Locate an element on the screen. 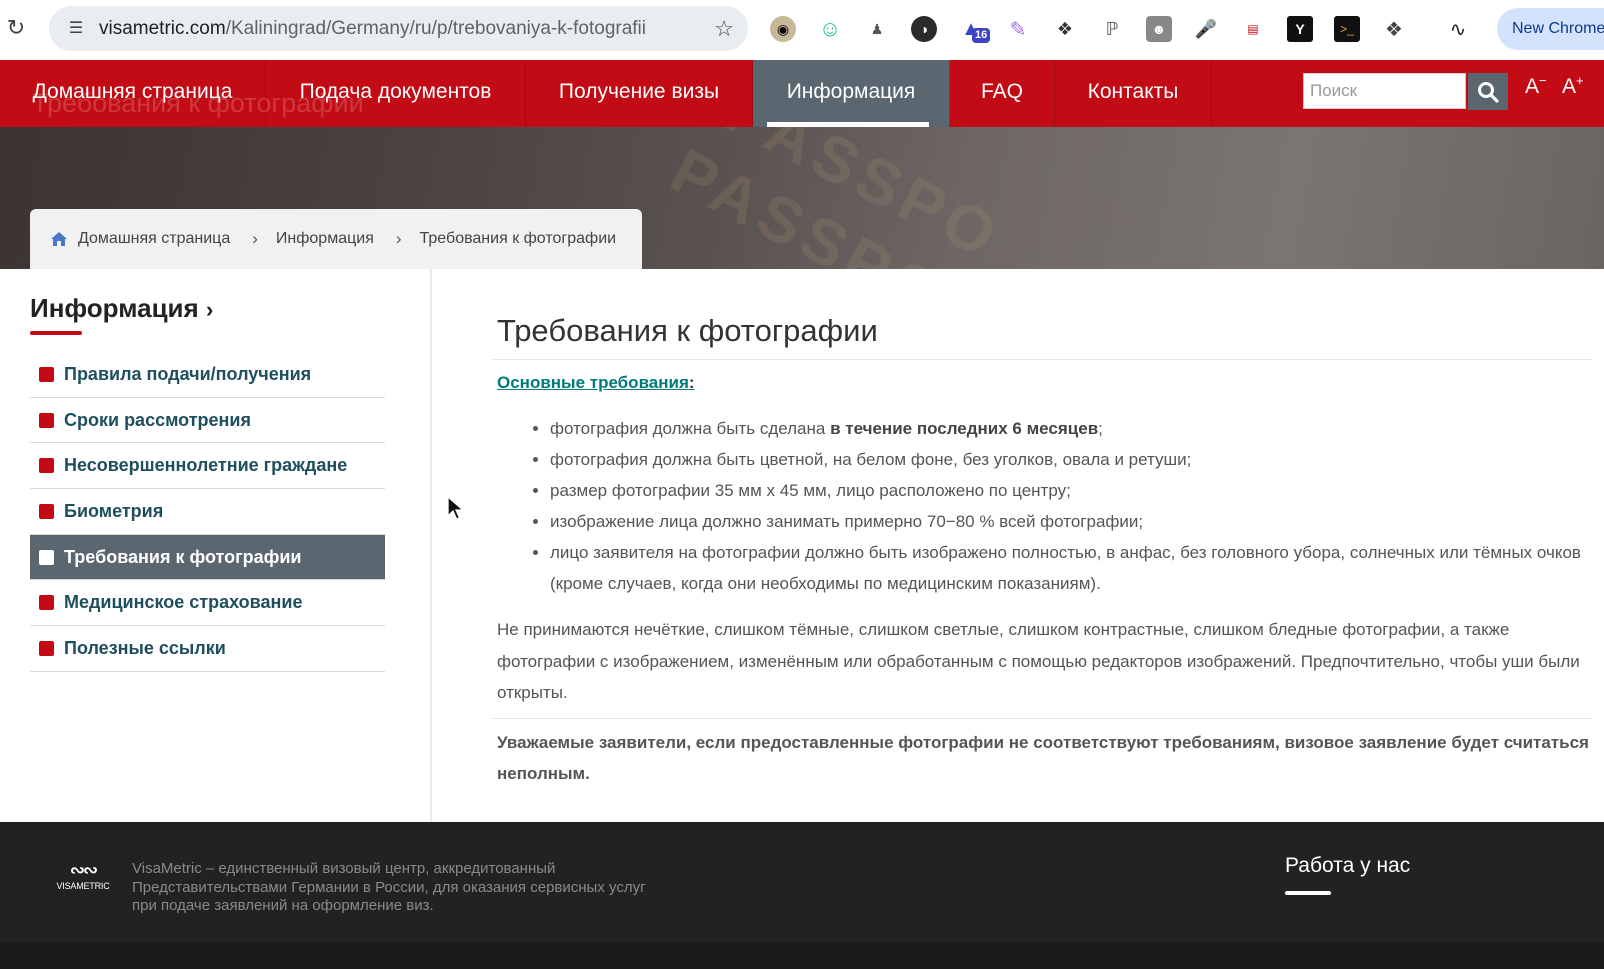 Image resolution: width=1604 pixels, height=969 pixels. sidebar-item-label: Сроки рассмотрения is located at coordinates (157, 419).